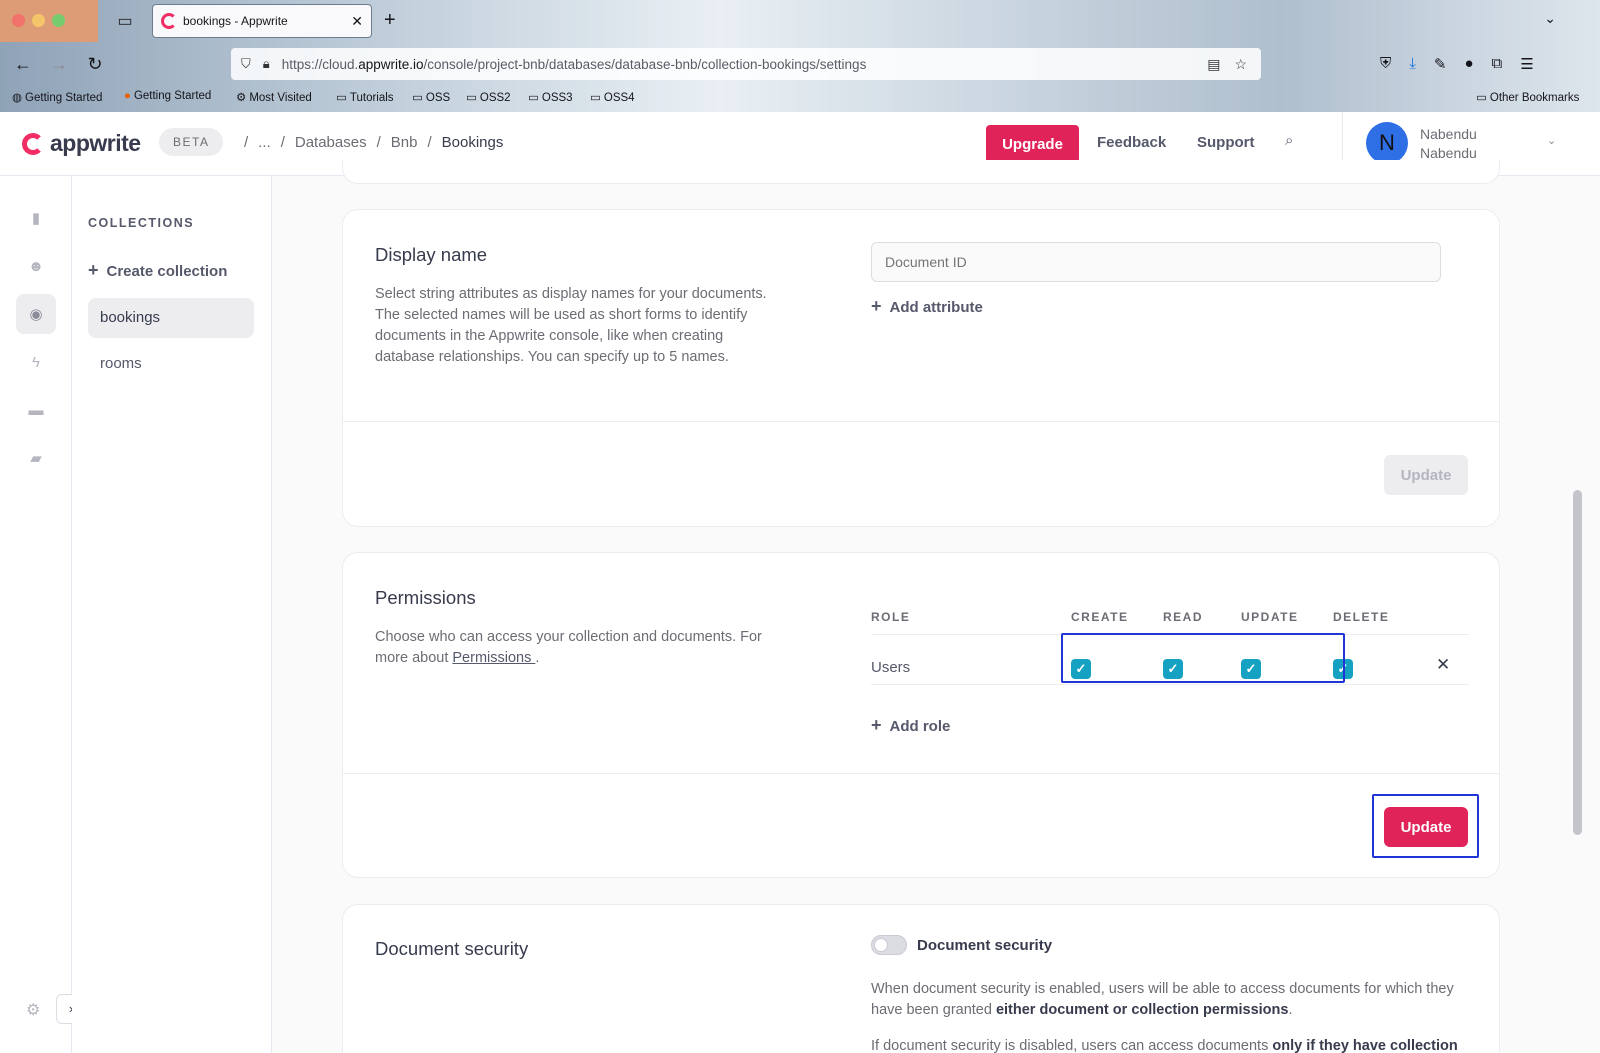  Describe the element at coordinates (891, 667) in the screenshot. I see `role-users: Users` at that location.